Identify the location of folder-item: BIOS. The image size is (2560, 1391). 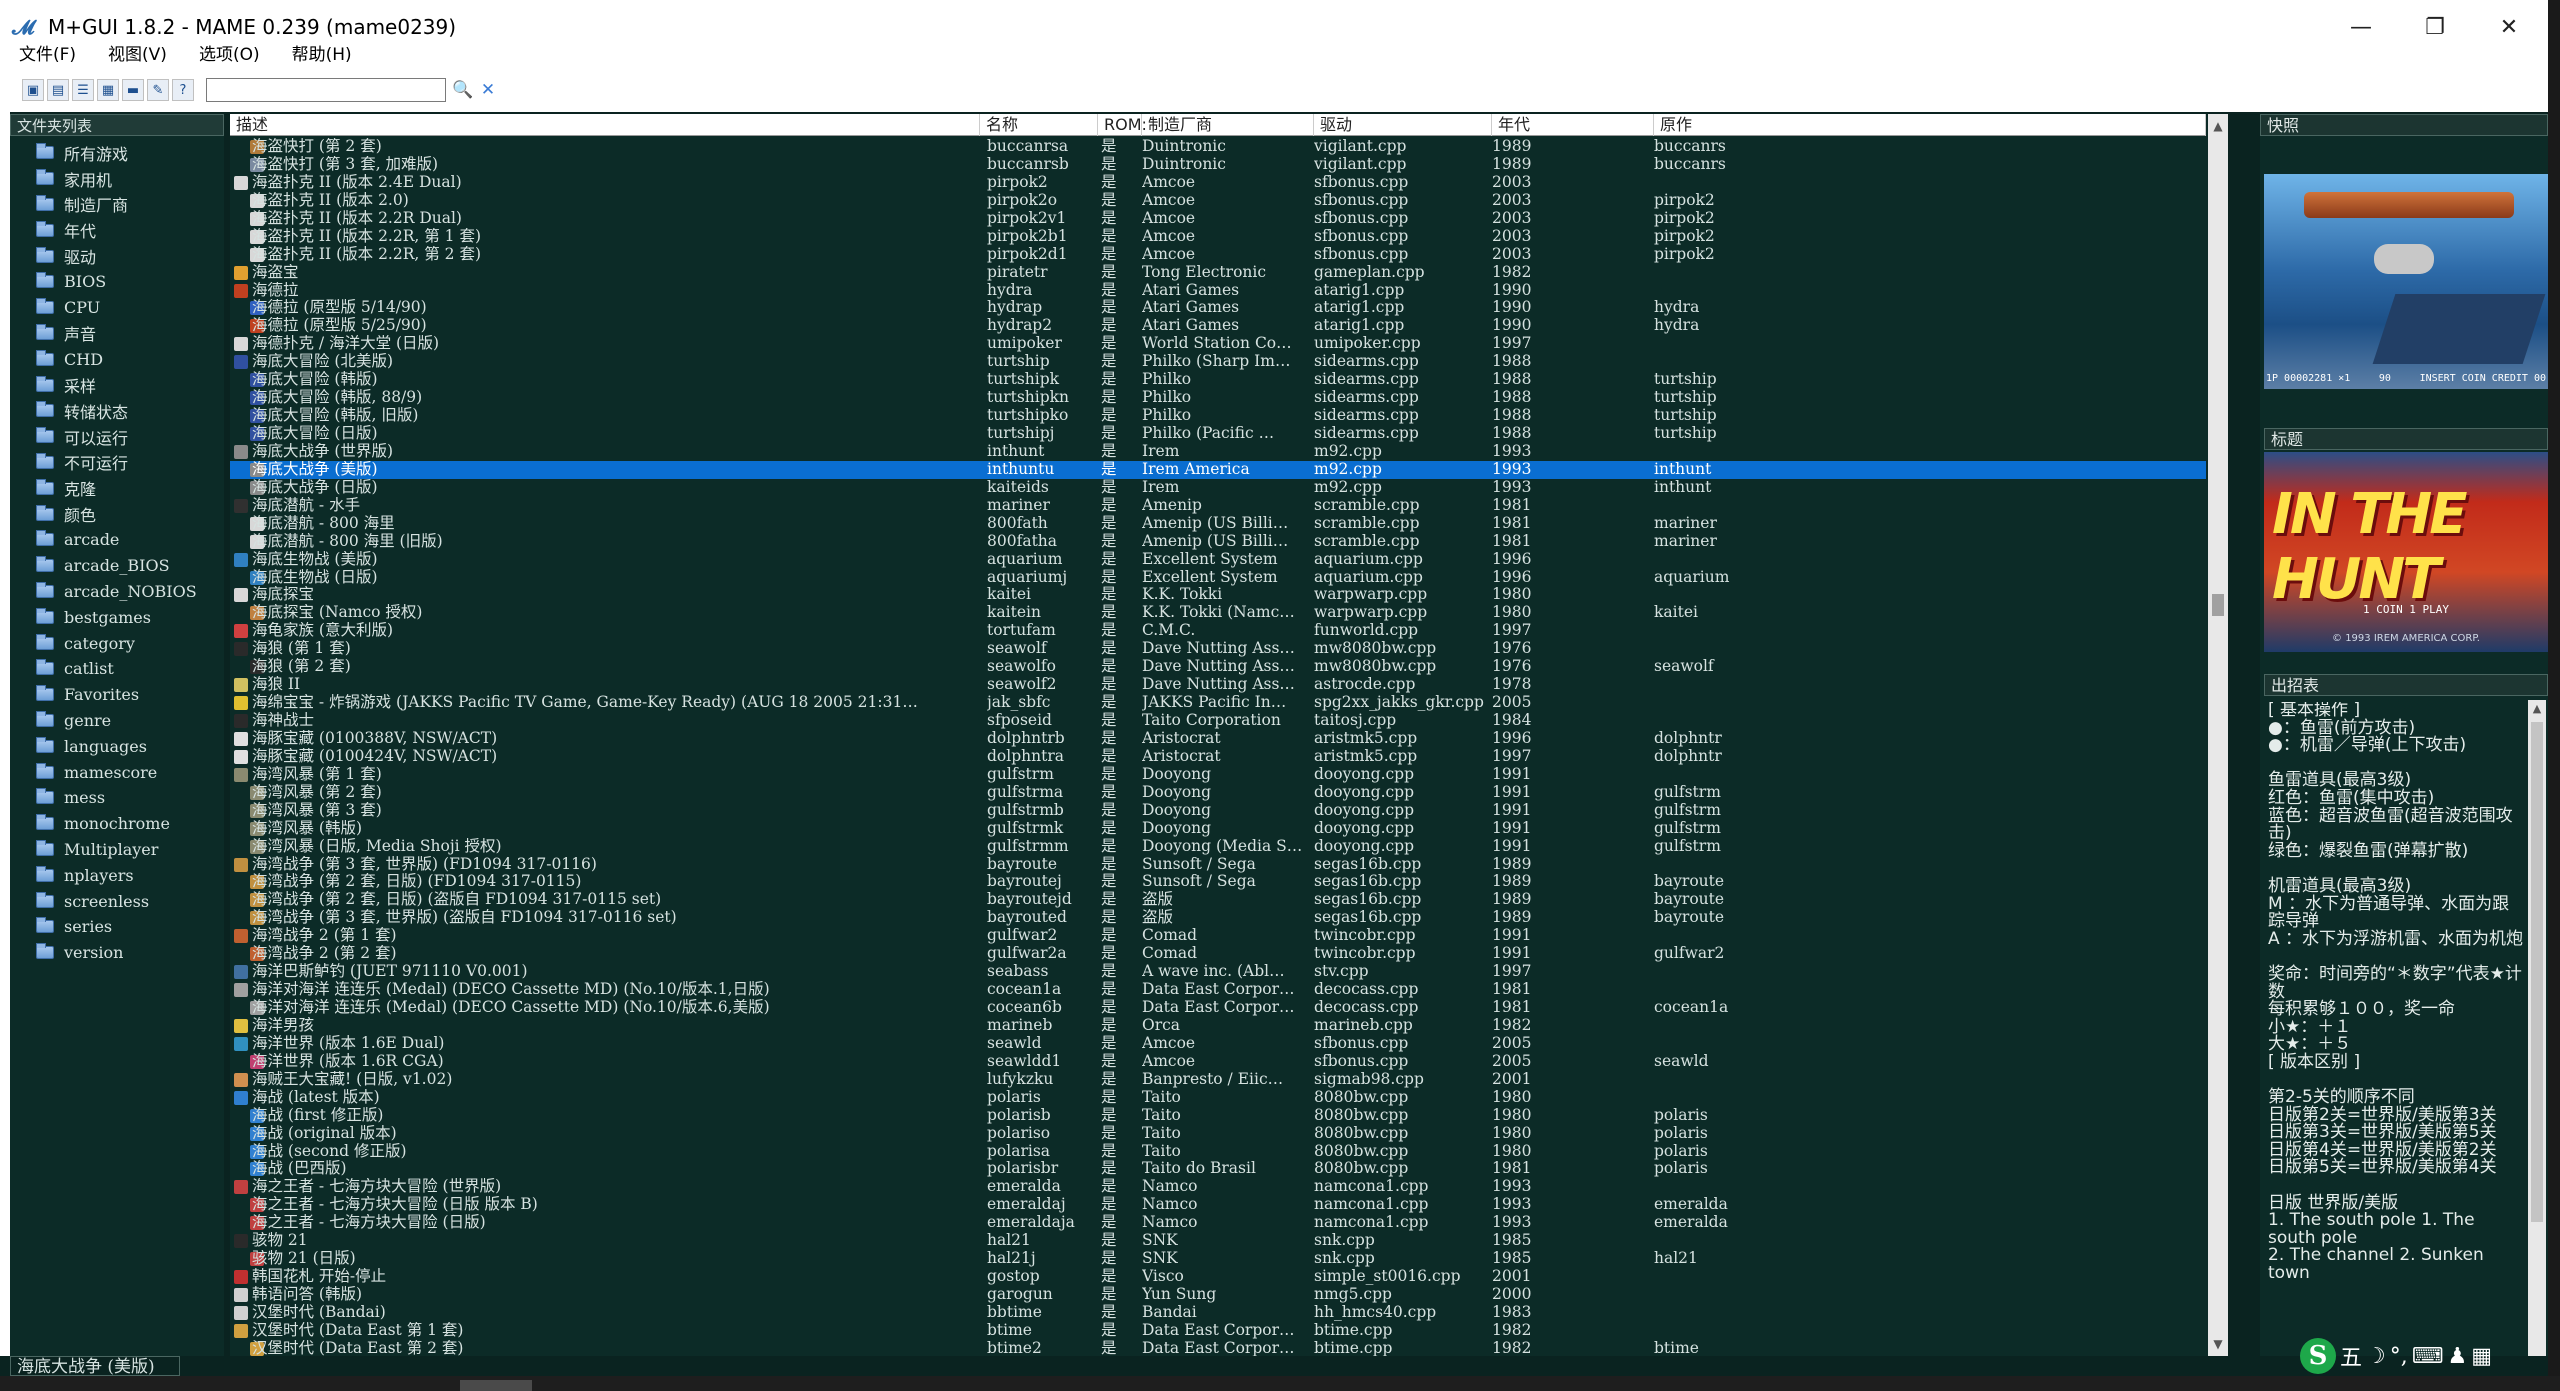
(117, 282).